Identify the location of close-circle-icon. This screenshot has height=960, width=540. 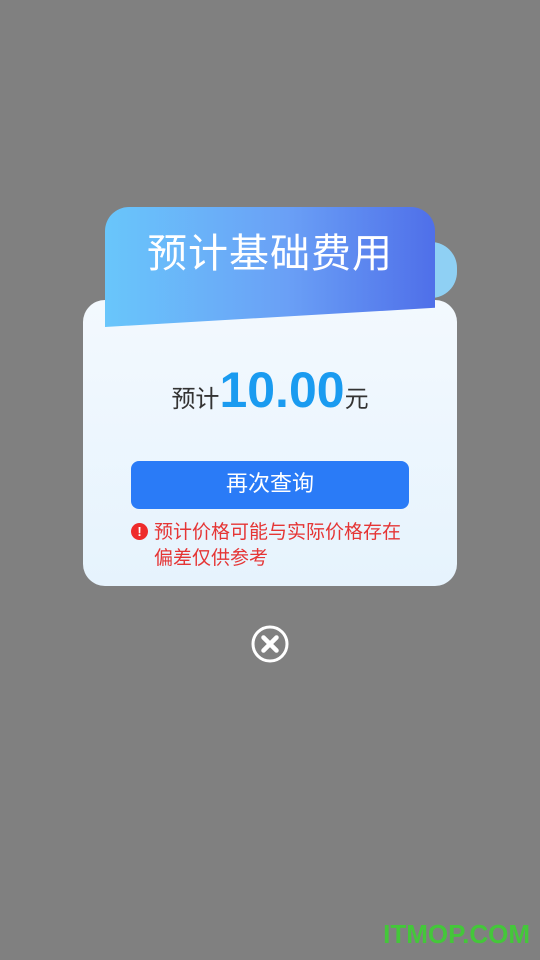
(270, 644).